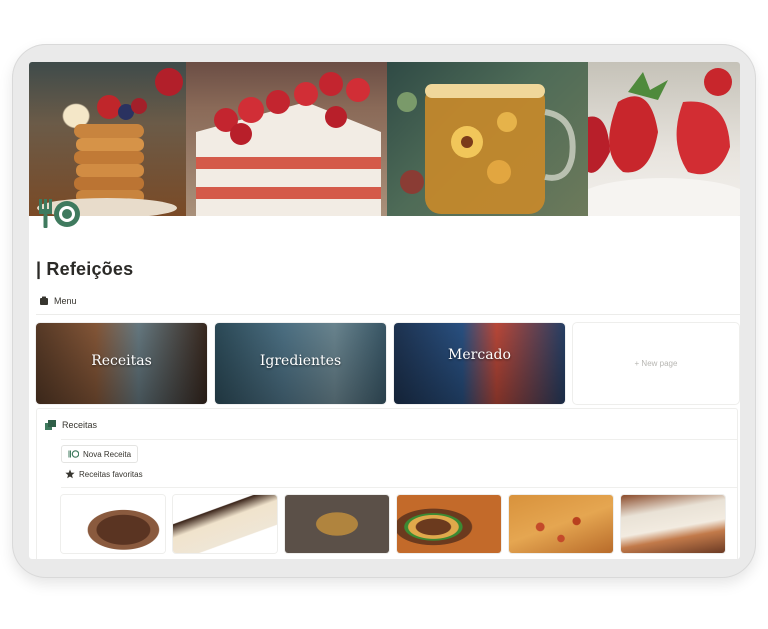  I want to click on gallery-card-mercado: Mercado, so click(479, 363).